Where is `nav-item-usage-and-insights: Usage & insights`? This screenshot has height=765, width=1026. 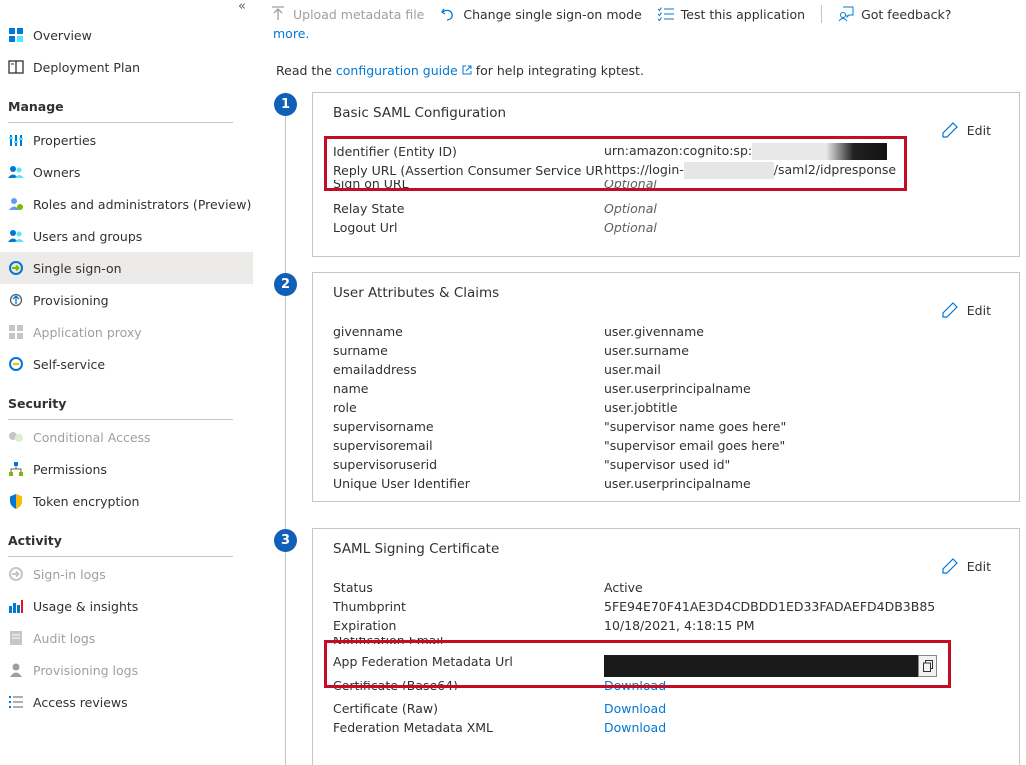
nav-item-usage-and-insights: Usage & insights is located at coordinates (126, 606).